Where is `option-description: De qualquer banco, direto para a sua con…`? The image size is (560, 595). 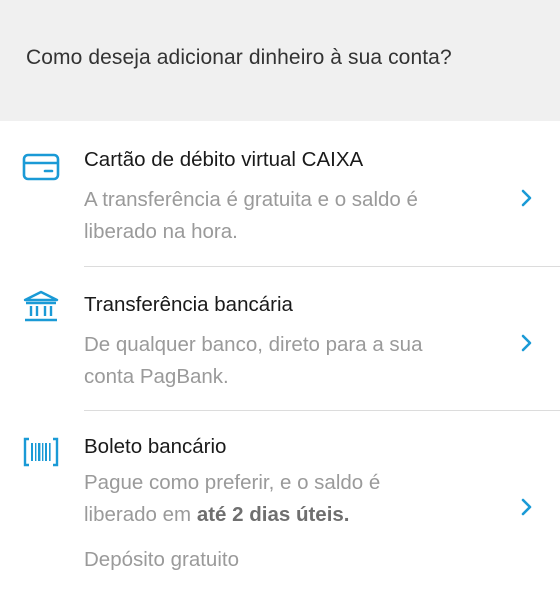 option-description: De qualquer banco, direto para a sua con… is located at coordinates (253, 360).